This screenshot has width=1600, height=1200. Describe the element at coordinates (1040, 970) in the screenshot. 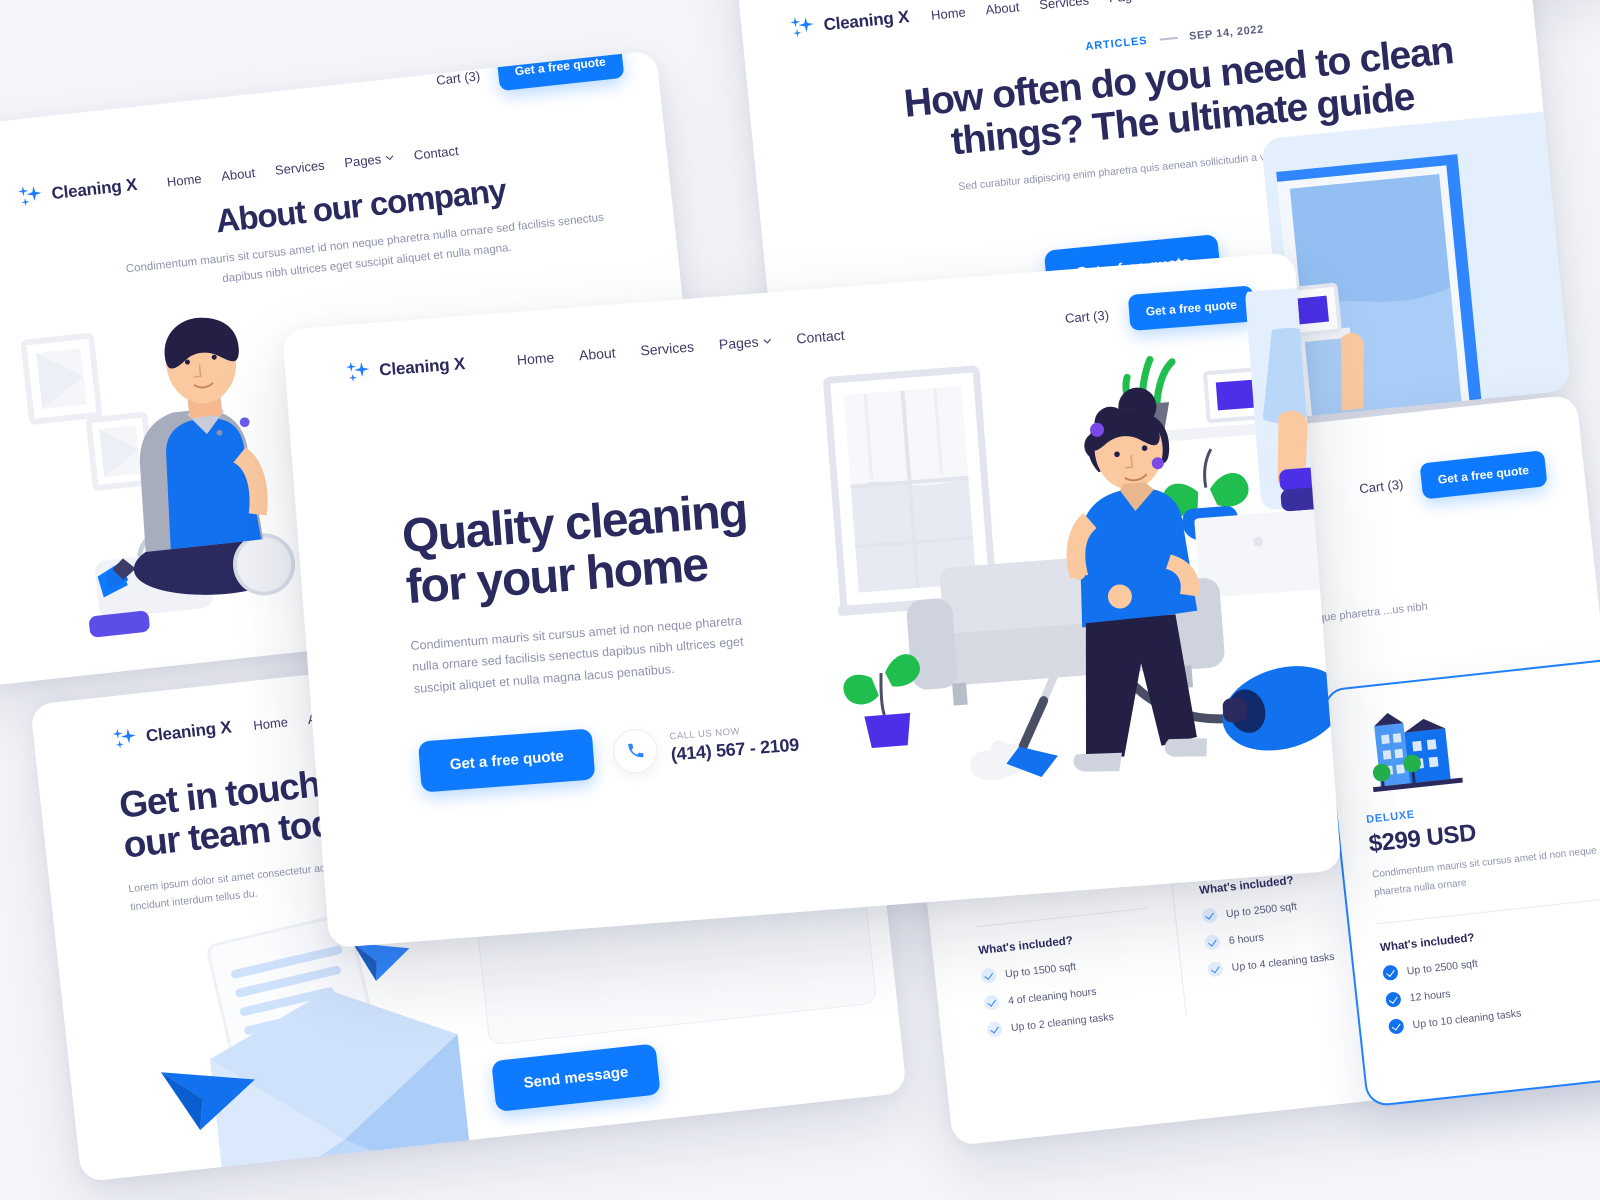

I see `feature-label: Up to 1500 sqft` at that location.